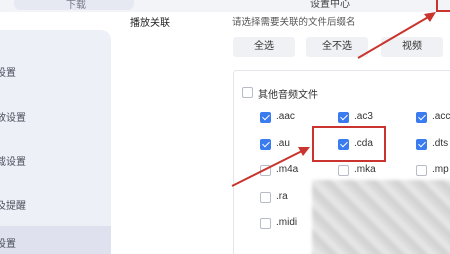 The width and height of the screenshot is (450, 254). I want to click on arrow-to-cda, so click(270, 167).